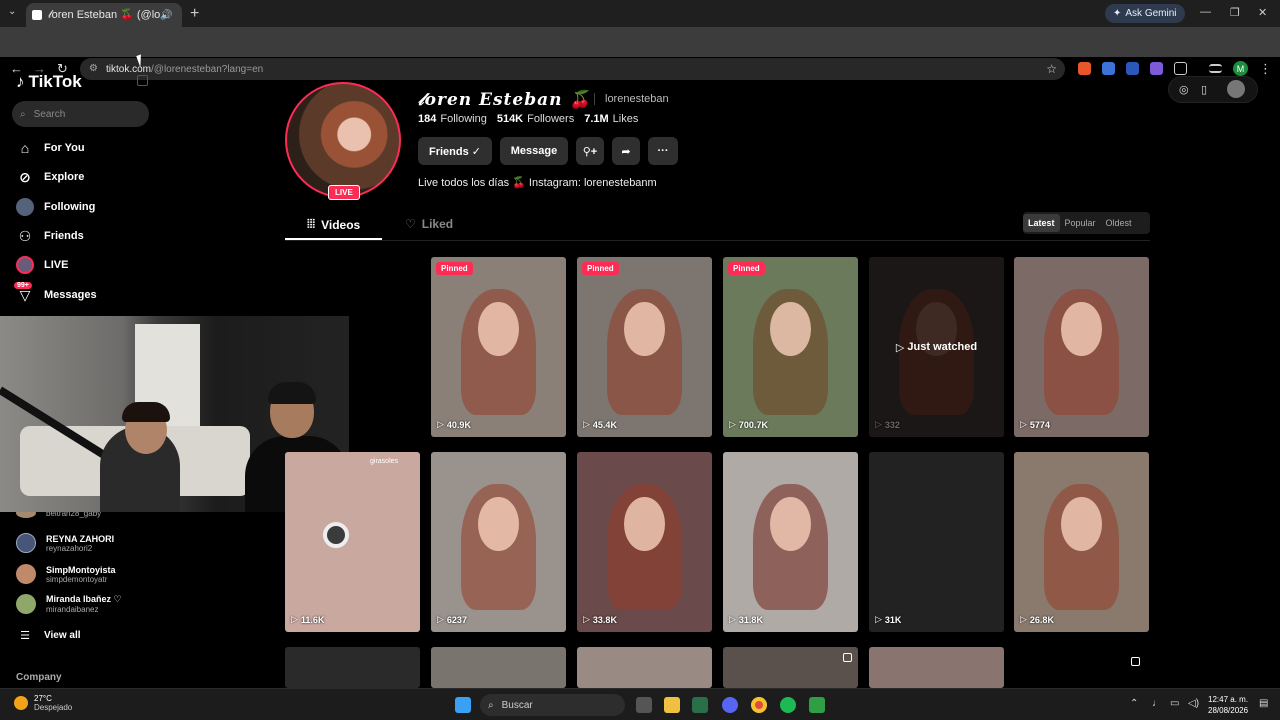  What do you see at coordinates (25, 235) in the screenshot?
I see `friends-icon: ⚇` at bounding box center [25, 235].